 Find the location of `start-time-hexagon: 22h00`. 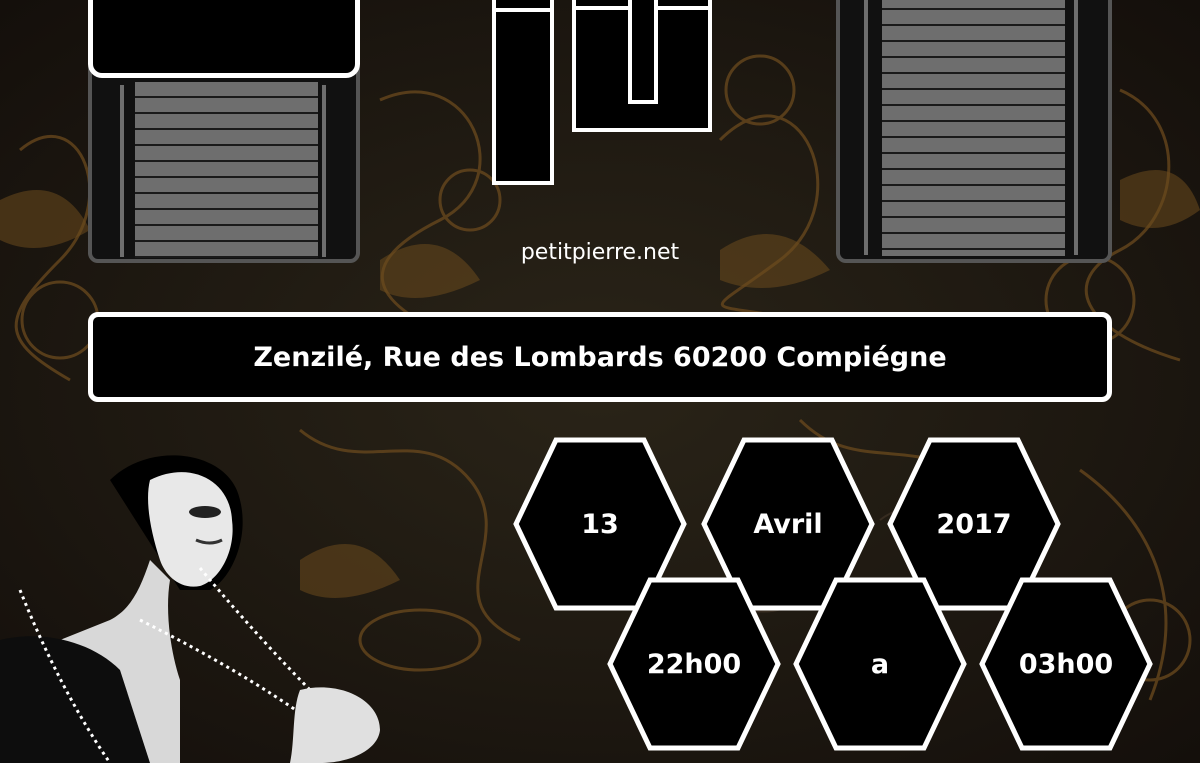

start-time-hexagon: 22h00 is located at coordinates (694, 664).